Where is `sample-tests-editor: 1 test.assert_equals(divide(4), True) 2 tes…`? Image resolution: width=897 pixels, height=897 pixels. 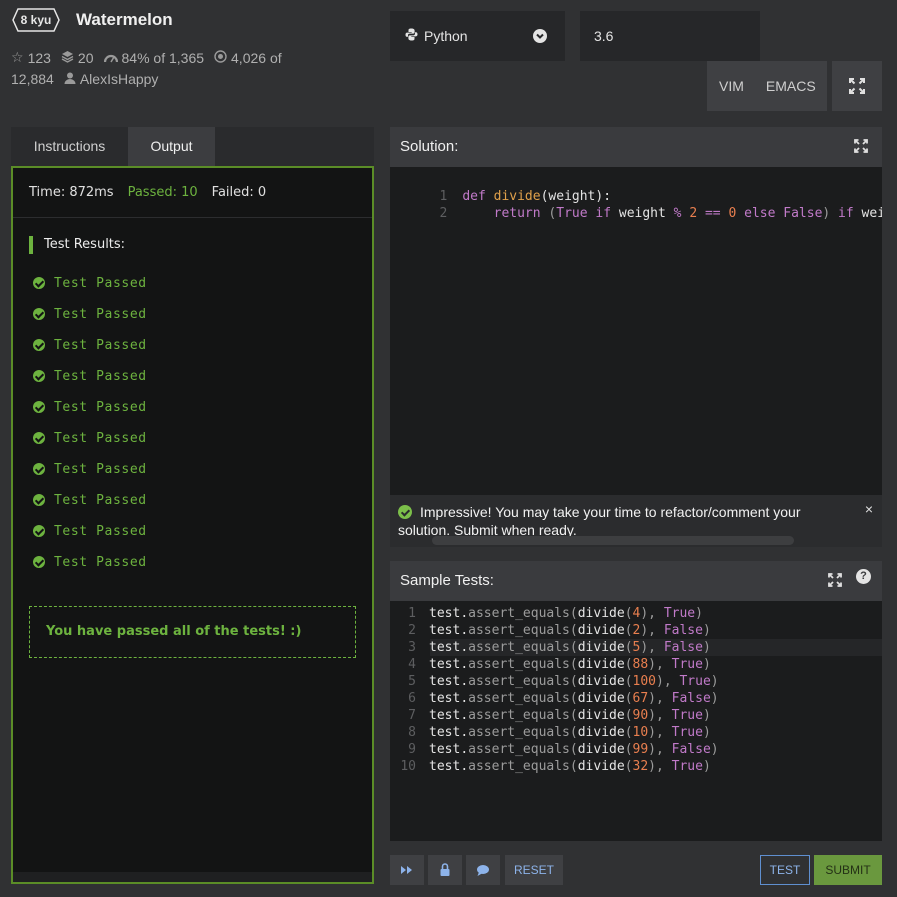 sample-tests-editor: 1 test.assert_equals(divide(4), True) 2 tes… is located at coordinates (636, 721).